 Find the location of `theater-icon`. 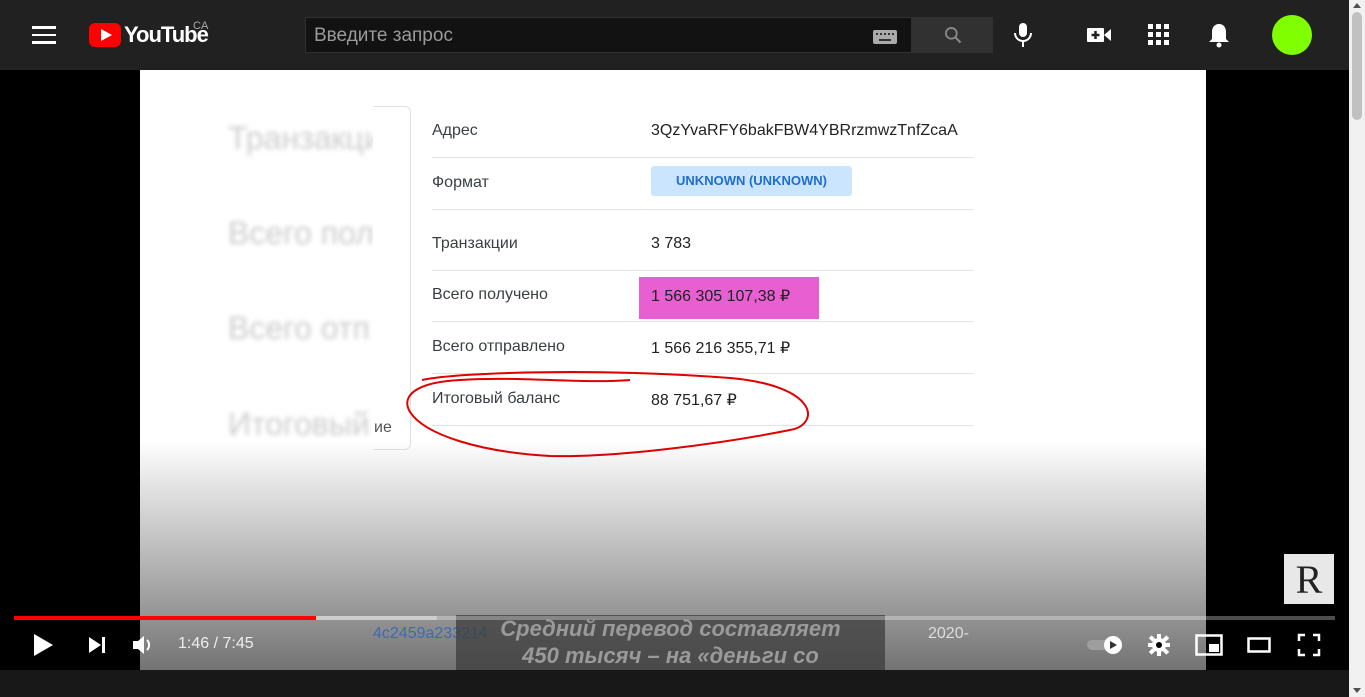

theater-icon is located at coordinates (1259, 645).